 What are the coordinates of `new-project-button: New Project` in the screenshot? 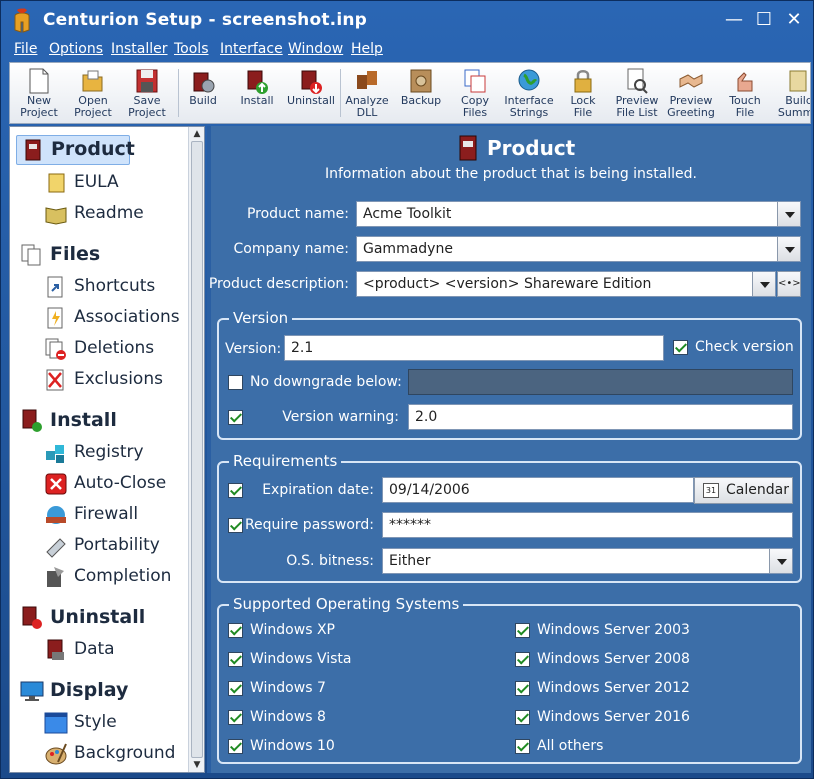 It's located at (39, 93).